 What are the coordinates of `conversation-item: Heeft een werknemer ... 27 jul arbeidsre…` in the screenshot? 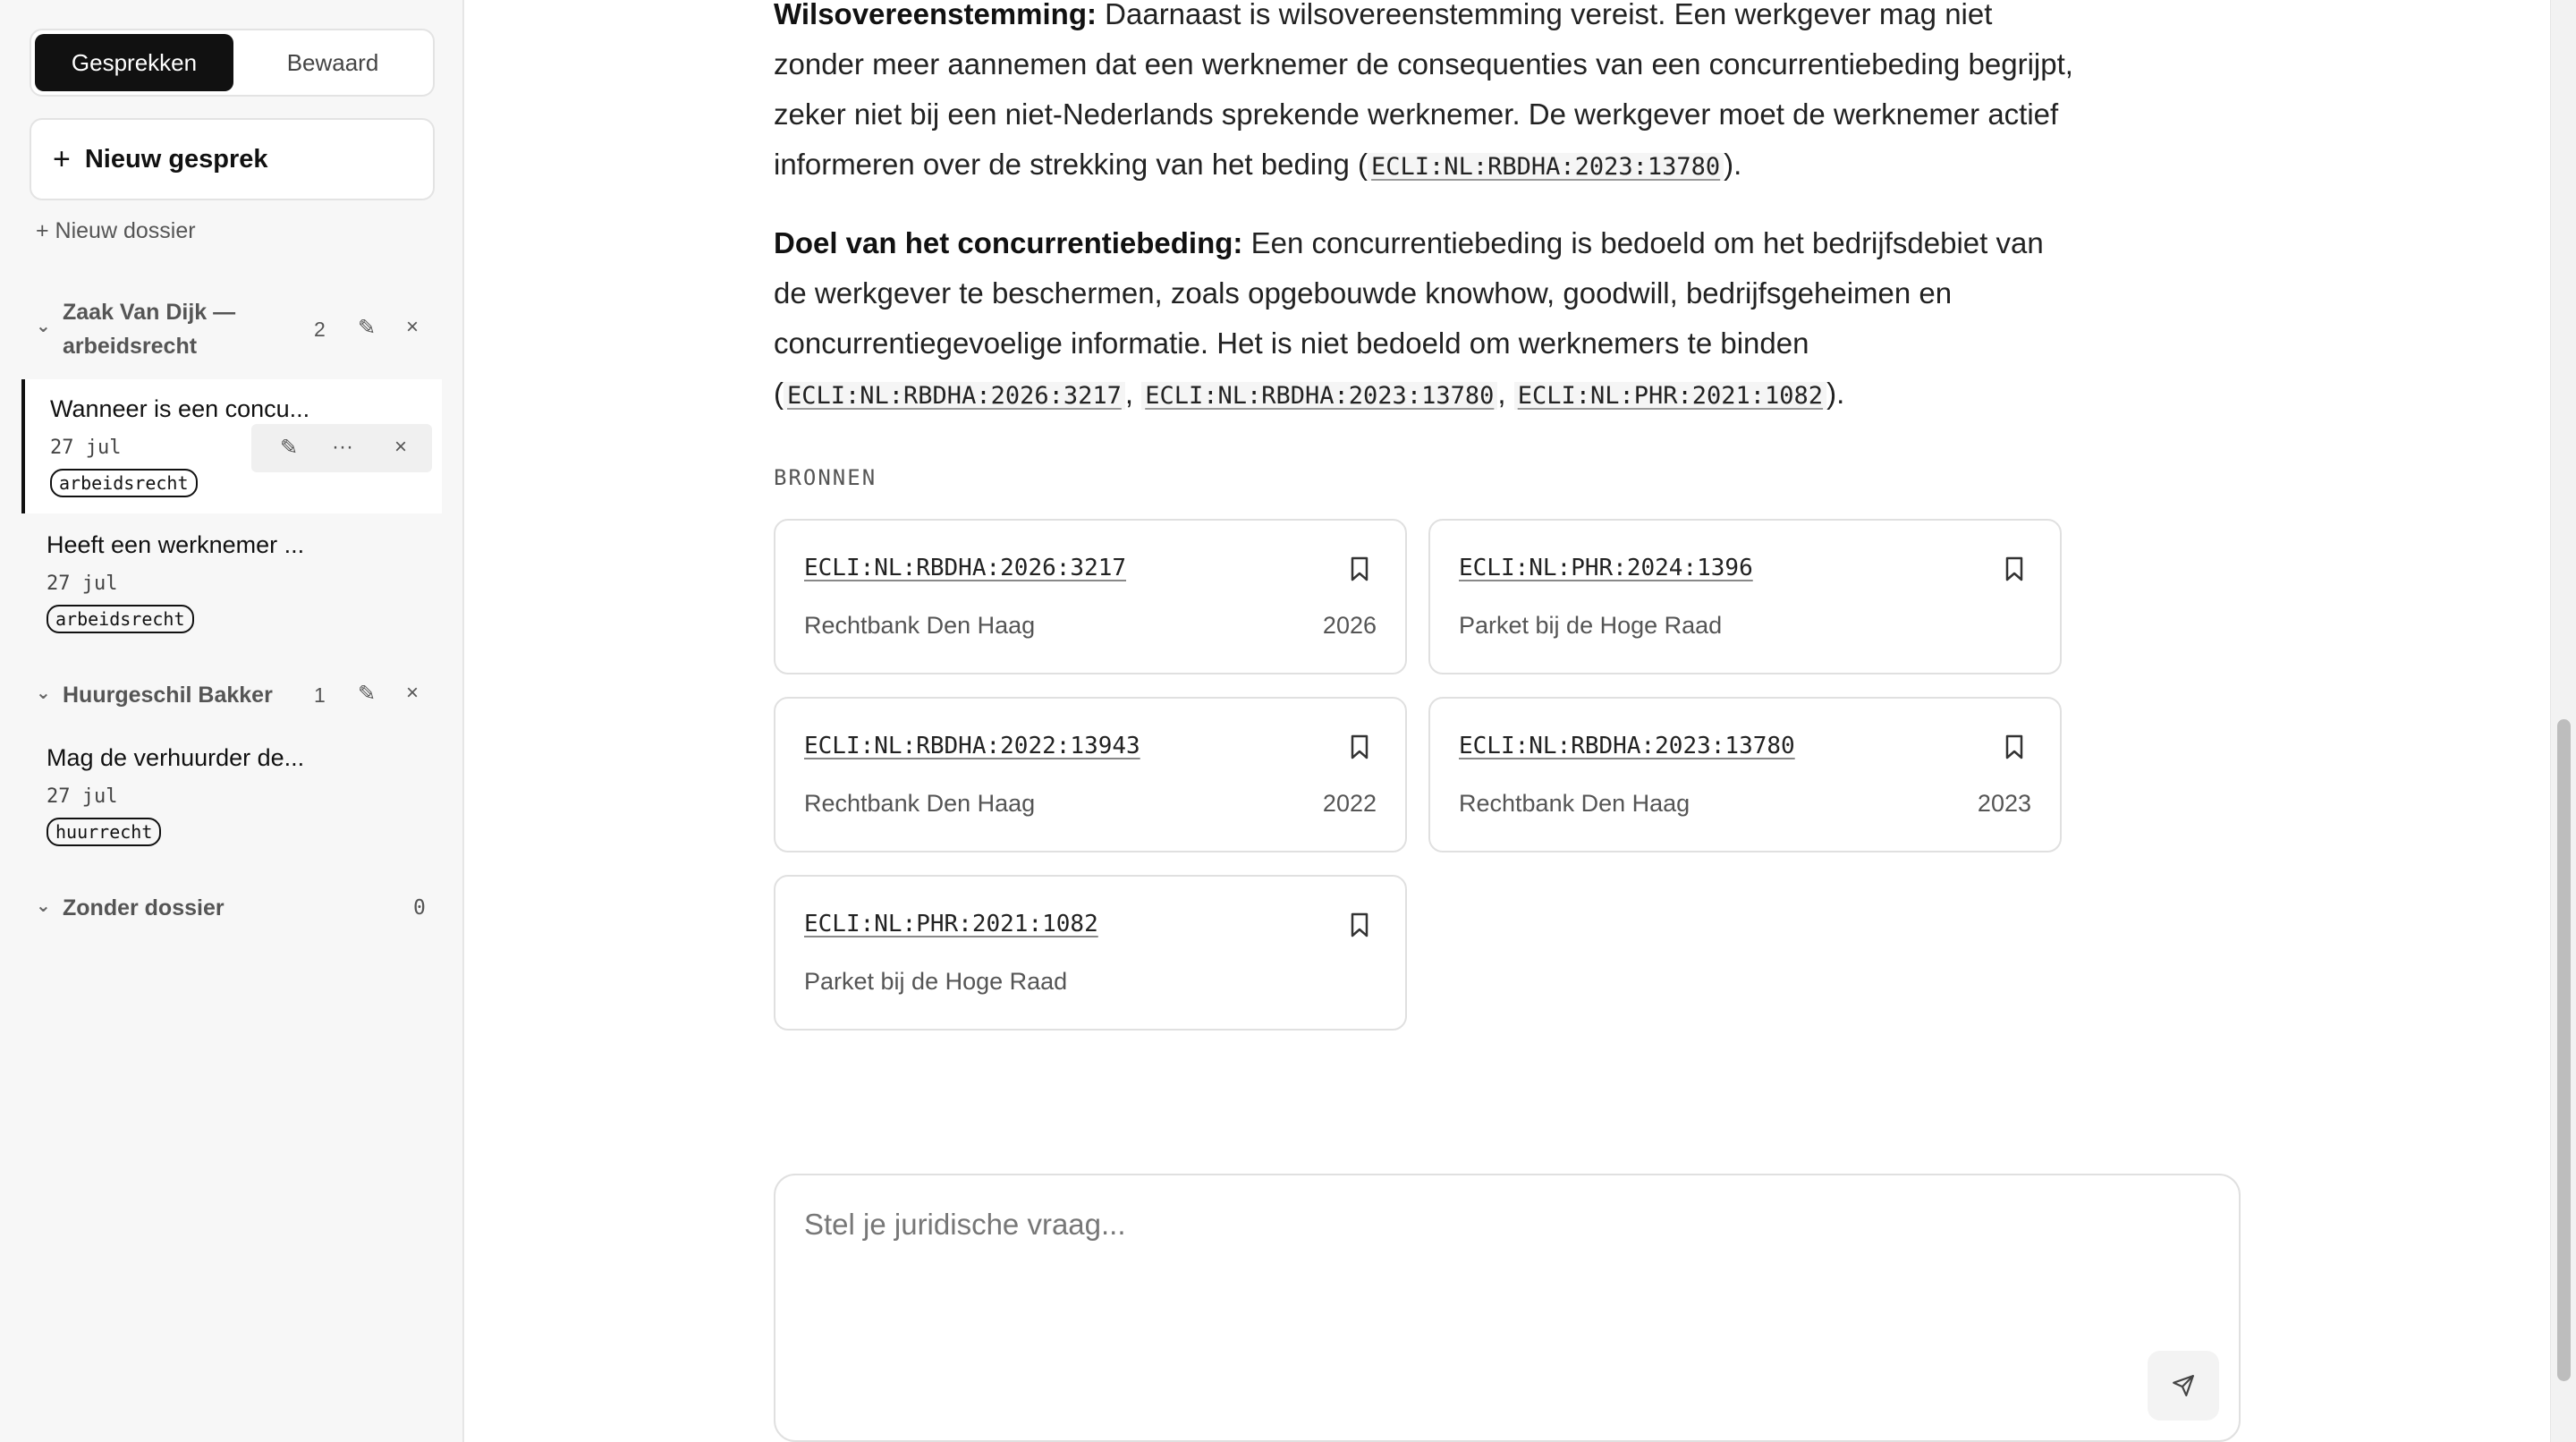 It's located at (231, 582).